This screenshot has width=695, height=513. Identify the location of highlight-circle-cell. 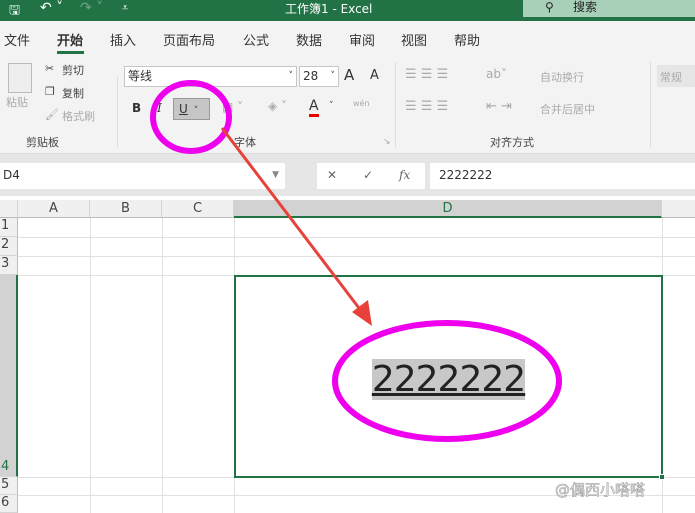
(447, 381).